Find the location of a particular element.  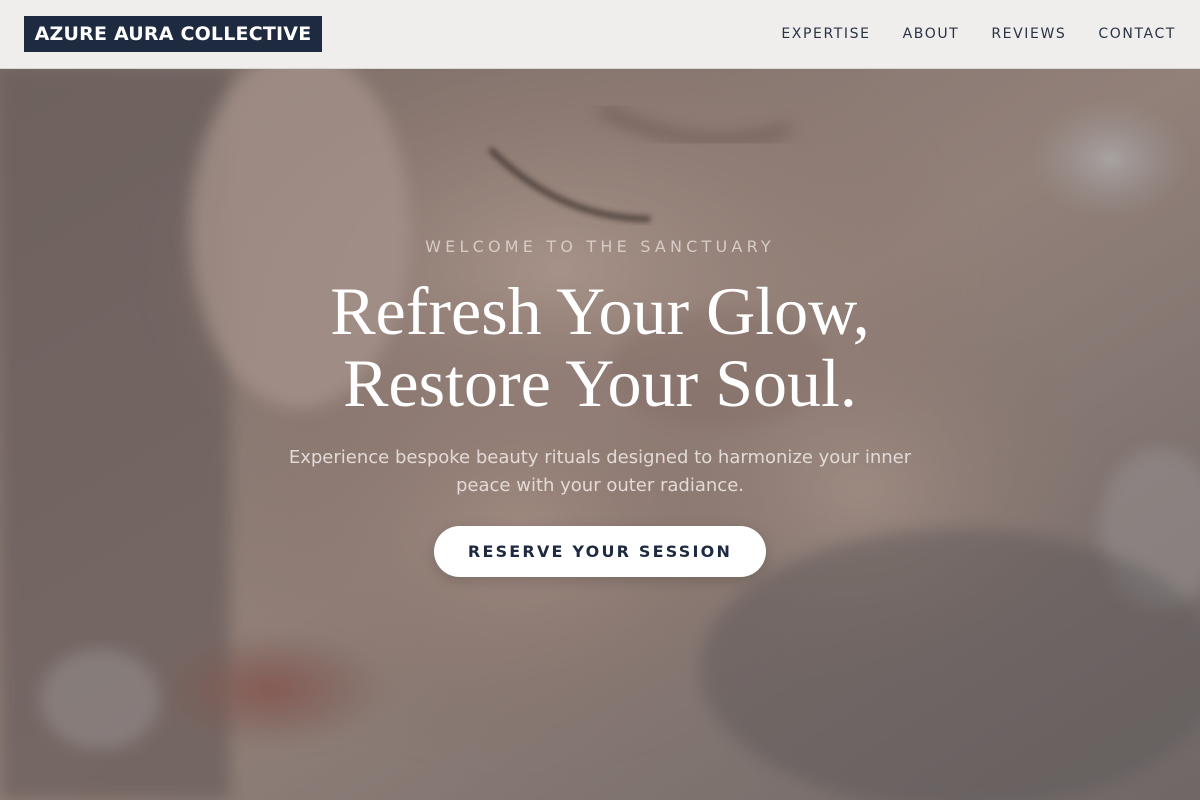

nav-link-expertise: EXPERTISE is located at coordinates (825, 34).